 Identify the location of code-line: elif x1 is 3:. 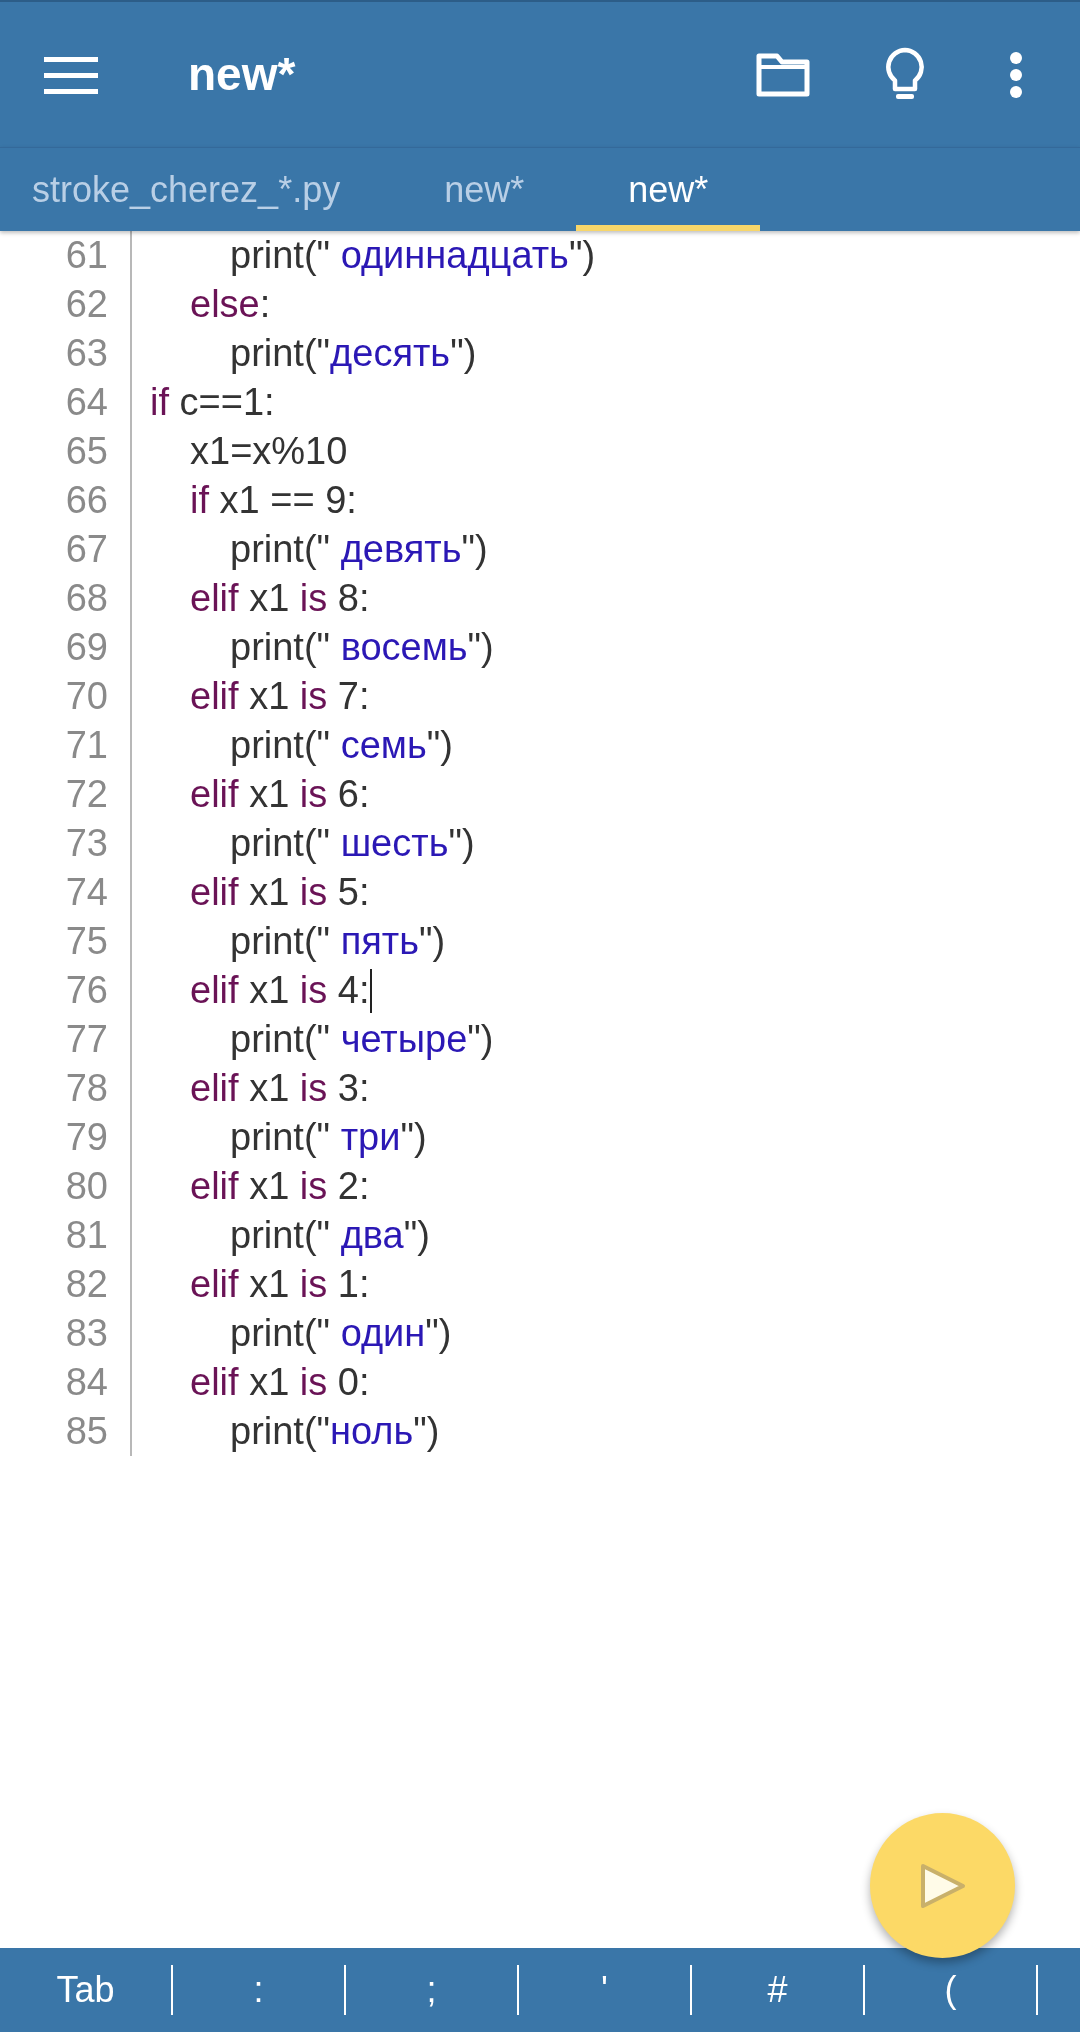
(280, 1088).